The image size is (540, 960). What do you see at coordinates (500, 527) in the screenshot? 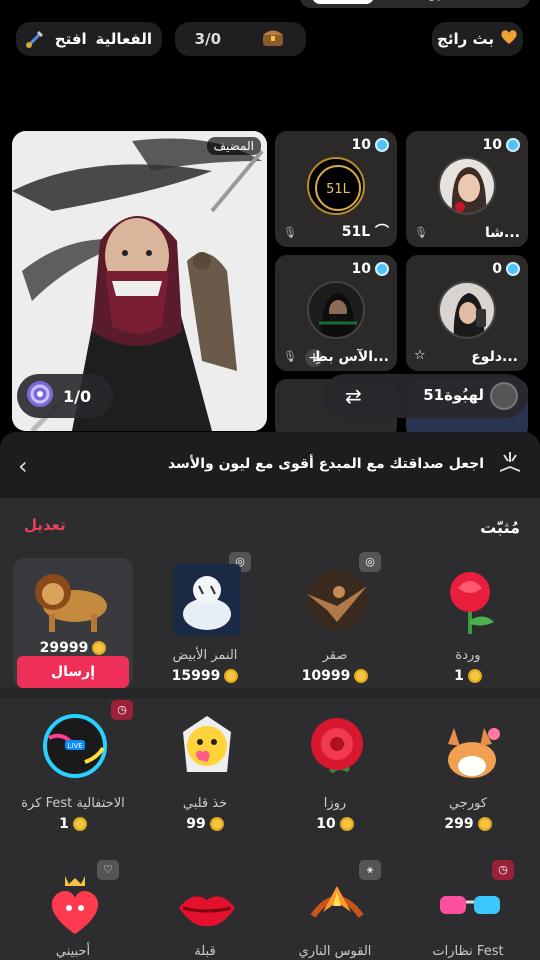
I see `pinned-label: مُثبّت` at bounding box center [500, 527].